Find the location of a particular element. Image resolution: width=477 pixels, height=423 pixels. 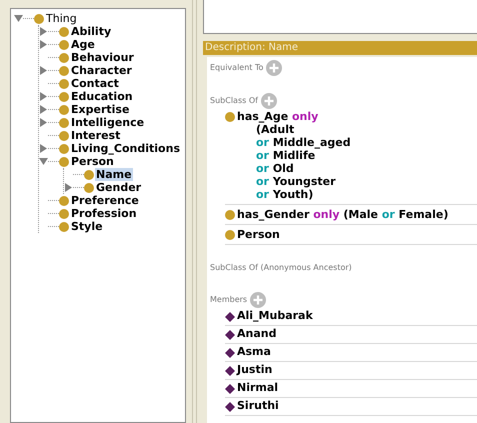

member-item: Justin is located at coordinates (254, 370).